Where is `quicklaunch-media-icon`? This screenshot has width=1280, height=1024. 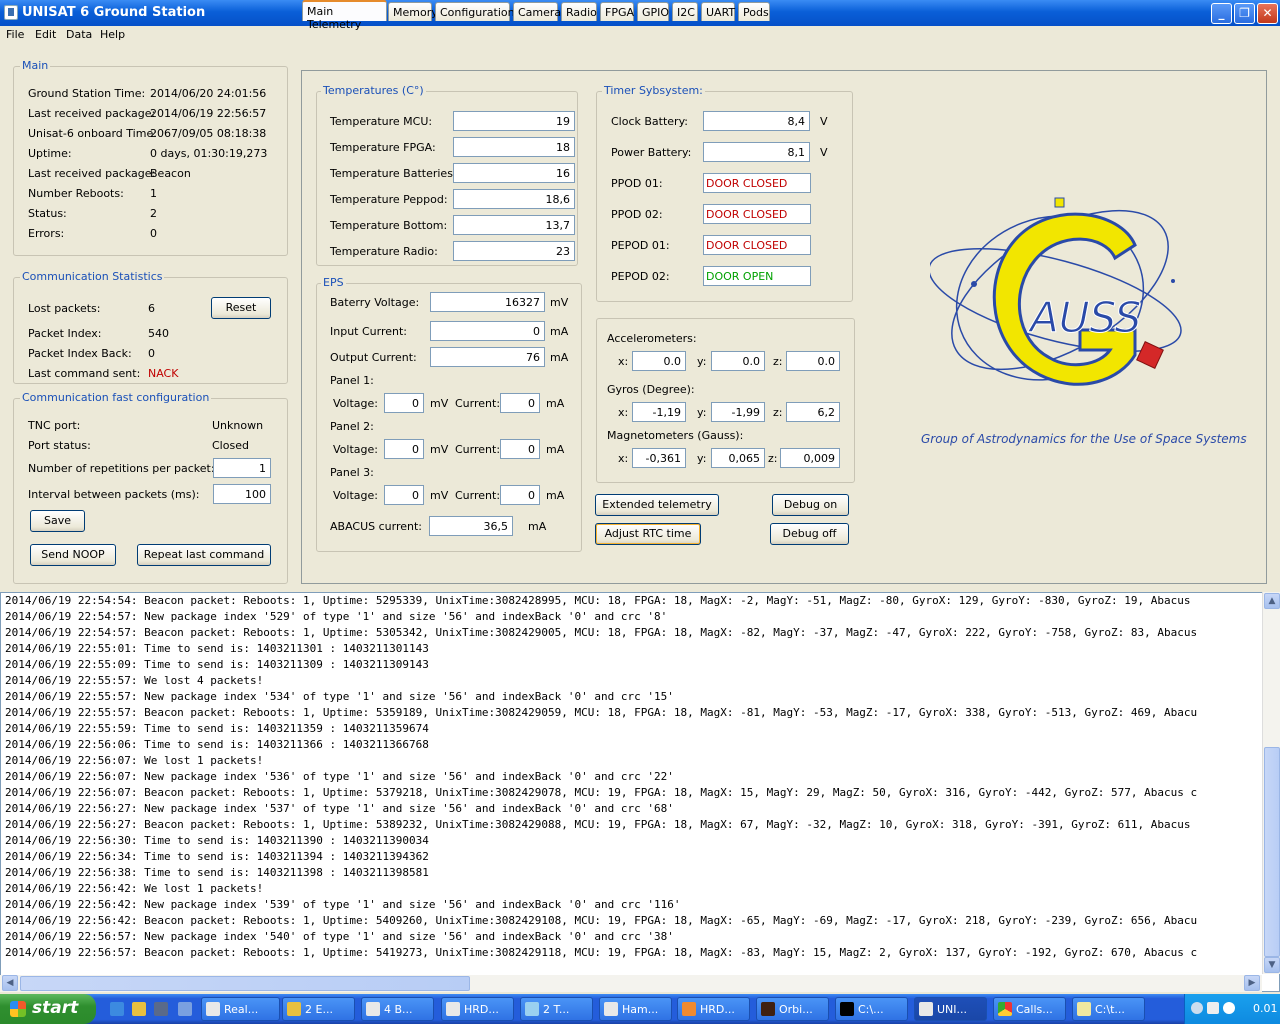
quicklaunch-media-icon is located at coordinates (161, 1009).